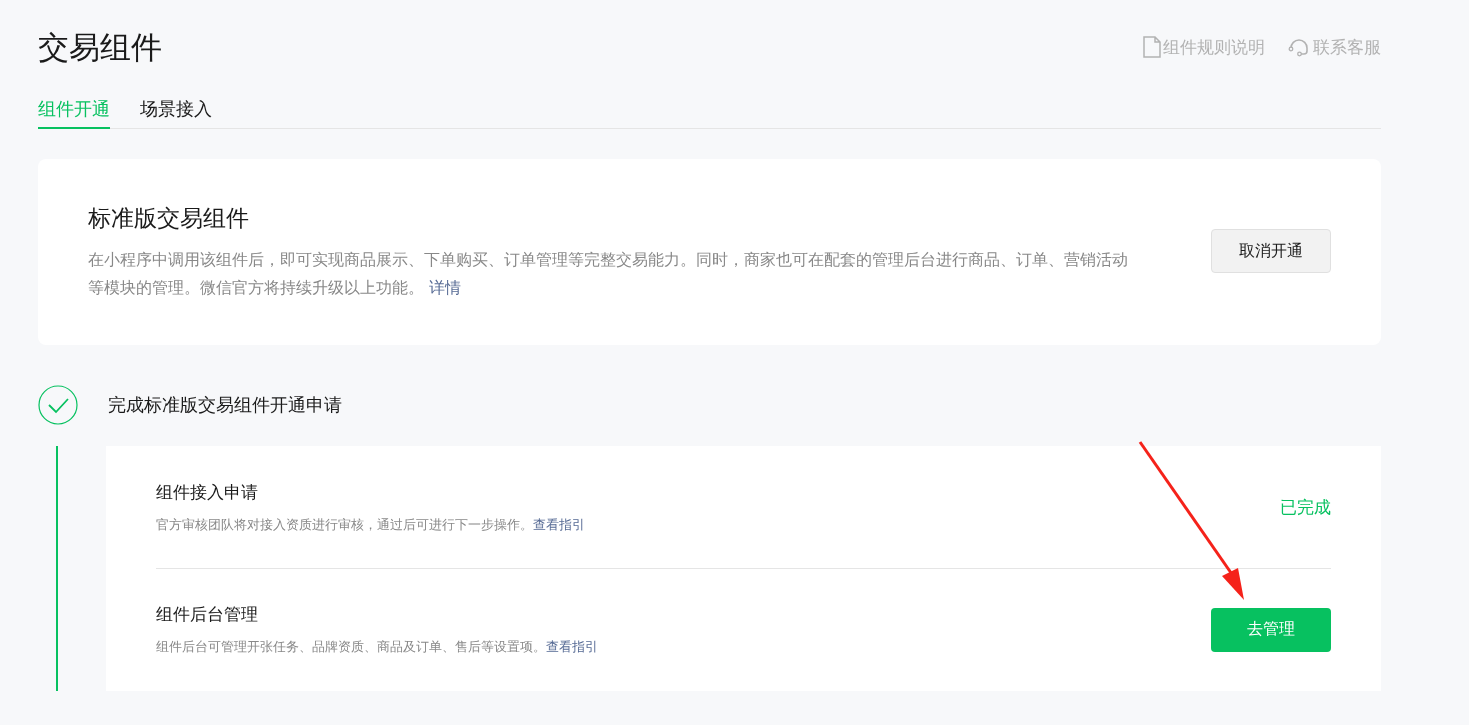  I want to click on item-title: 组件接入申请, so click(207, 492).